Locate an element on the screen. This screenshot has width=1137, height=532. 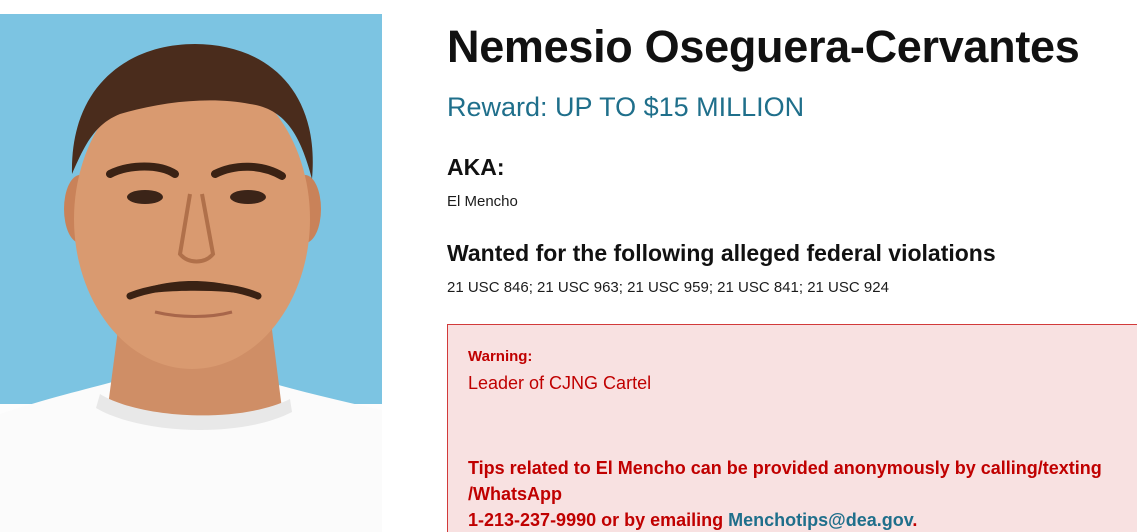
tips-email-link: Menchotips@dea.gov is located at coordinates (820, 520).